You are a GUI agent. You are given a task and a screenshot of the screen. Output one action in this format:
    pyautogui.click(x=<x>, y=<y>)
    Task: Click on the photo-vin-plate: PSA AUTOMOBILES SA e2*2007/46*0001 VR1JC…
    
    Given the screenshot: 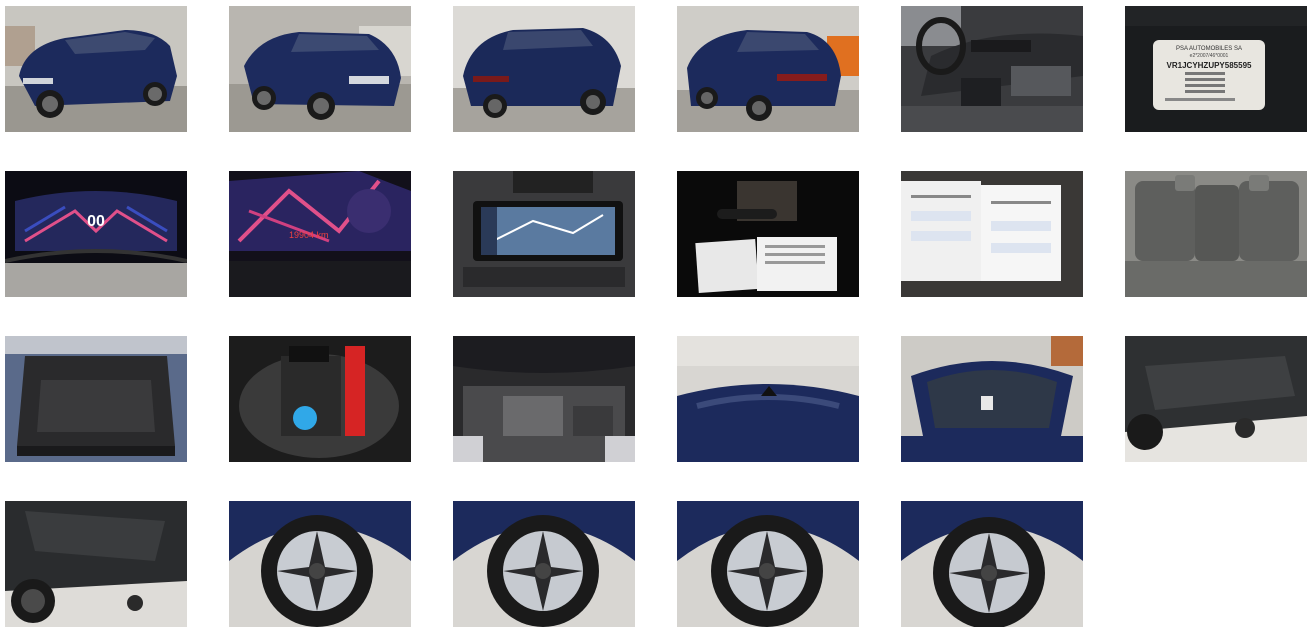 What is the action you would take?
    pyautogui.click(x=1216, y=69)
    